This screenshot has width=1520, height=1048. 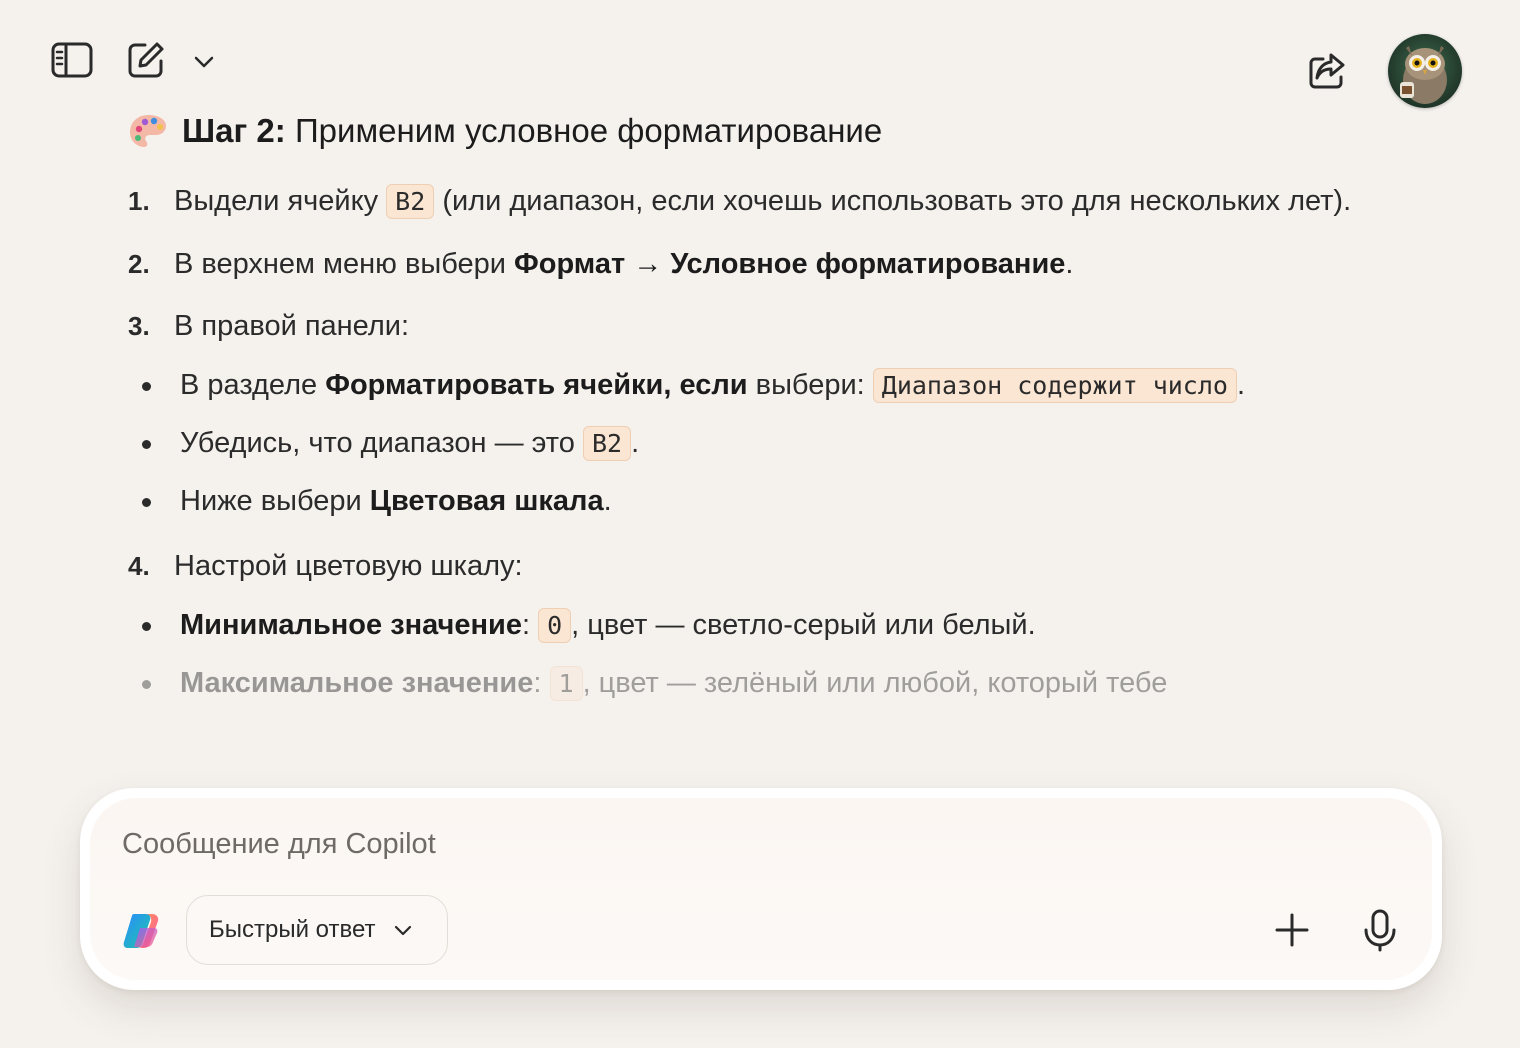 I want to click on copilot-logo-icon, so click(x=141, y=931).